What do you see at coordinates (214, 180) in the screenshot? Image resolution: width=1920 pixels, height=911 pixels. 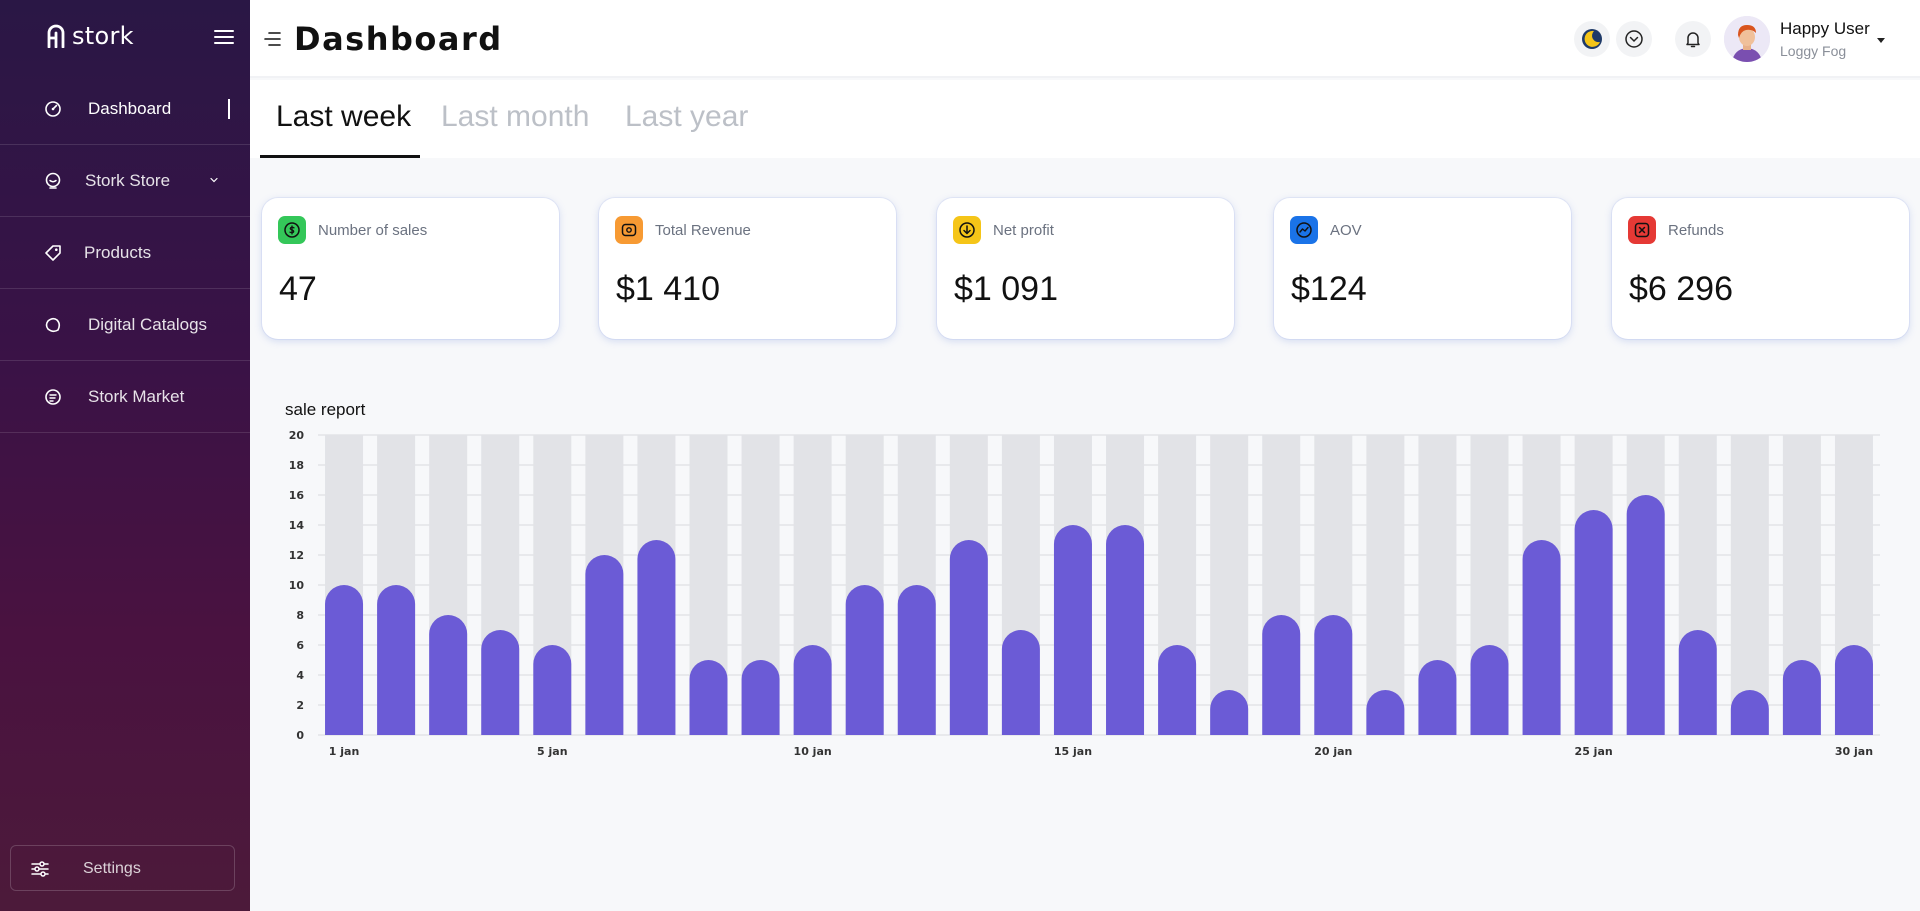 I see `chevron-down-icon` at bounding box center [214, 180].